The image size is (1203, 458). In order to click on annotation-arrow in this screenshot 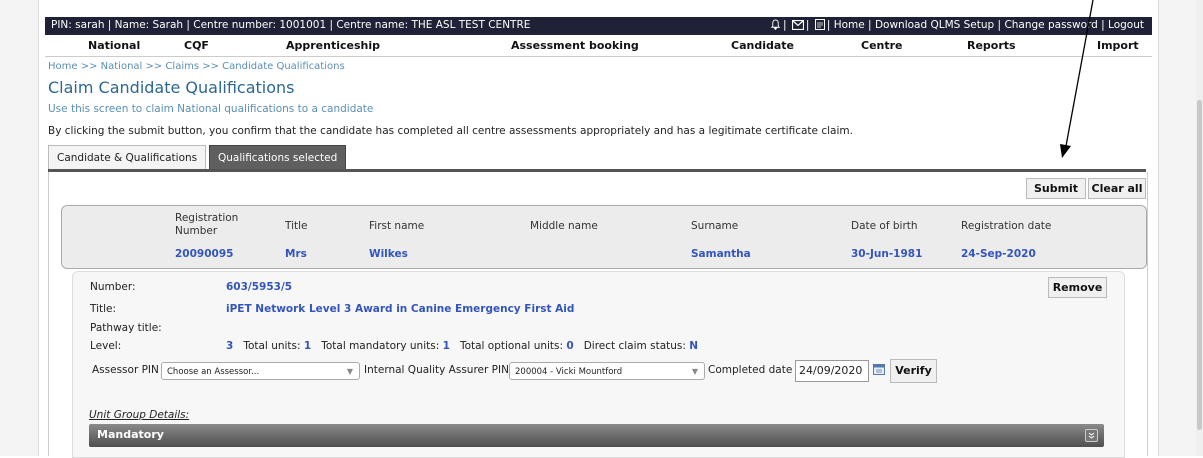, I will do `click(1077, 79)`.